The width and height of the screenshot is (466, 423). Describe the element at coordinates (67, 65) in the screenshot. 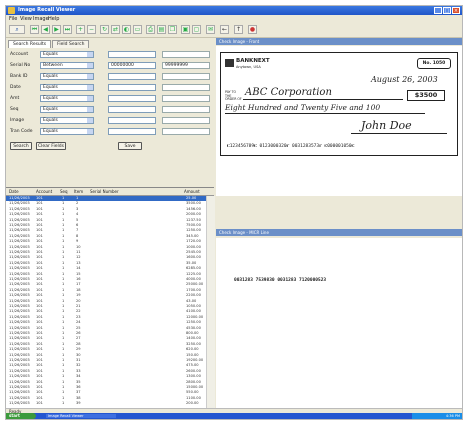

I see `operator-select: Between` at that location.